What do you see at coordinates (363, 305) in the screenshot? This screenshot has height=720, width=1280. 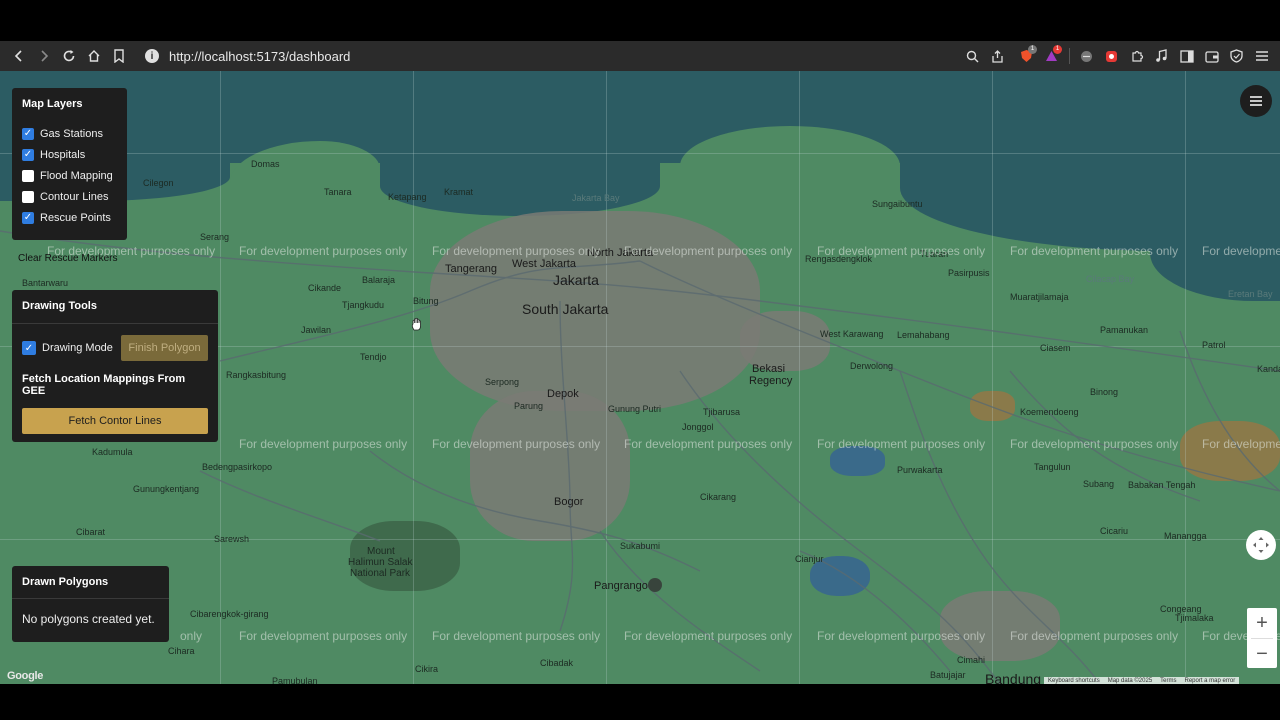 I see `place-label: Tjangkudu` at bounding box center [363, 305].